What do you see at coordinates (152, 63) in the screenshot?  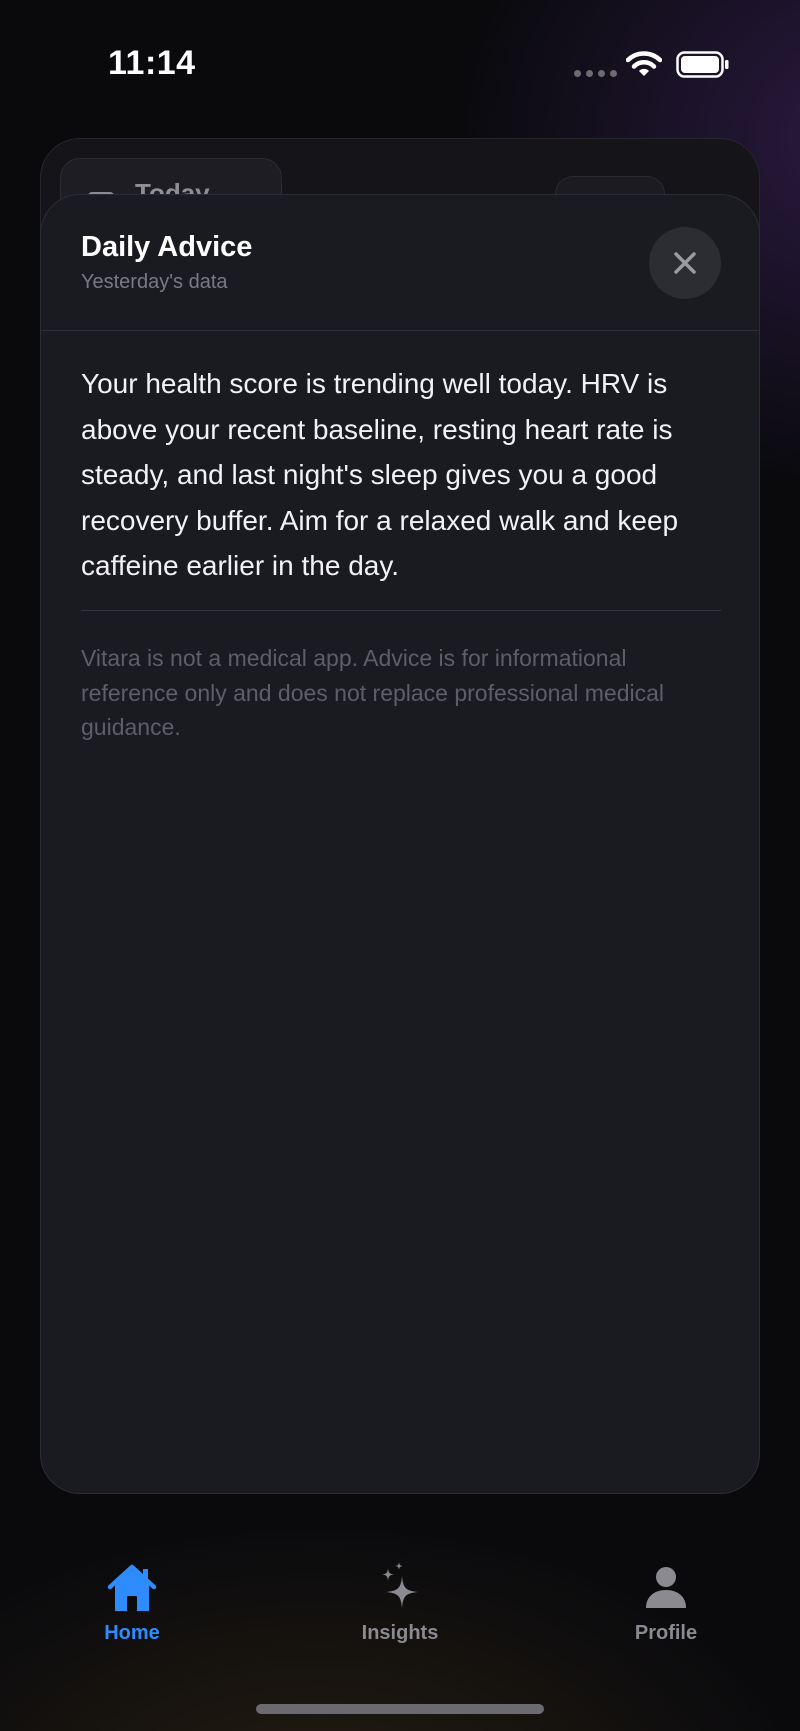 I see `status-time: 11:14` at bounding box center [152, 63].